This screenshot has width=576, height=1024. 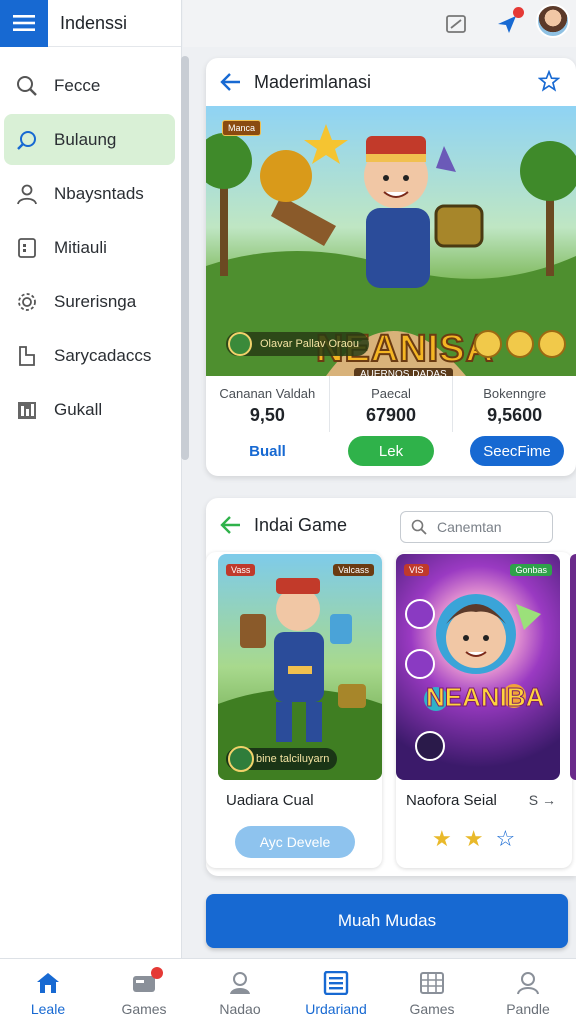 I want to click on game-thumbnail: VIS Gonbas NEANIBA, so click(x=478, y=667).